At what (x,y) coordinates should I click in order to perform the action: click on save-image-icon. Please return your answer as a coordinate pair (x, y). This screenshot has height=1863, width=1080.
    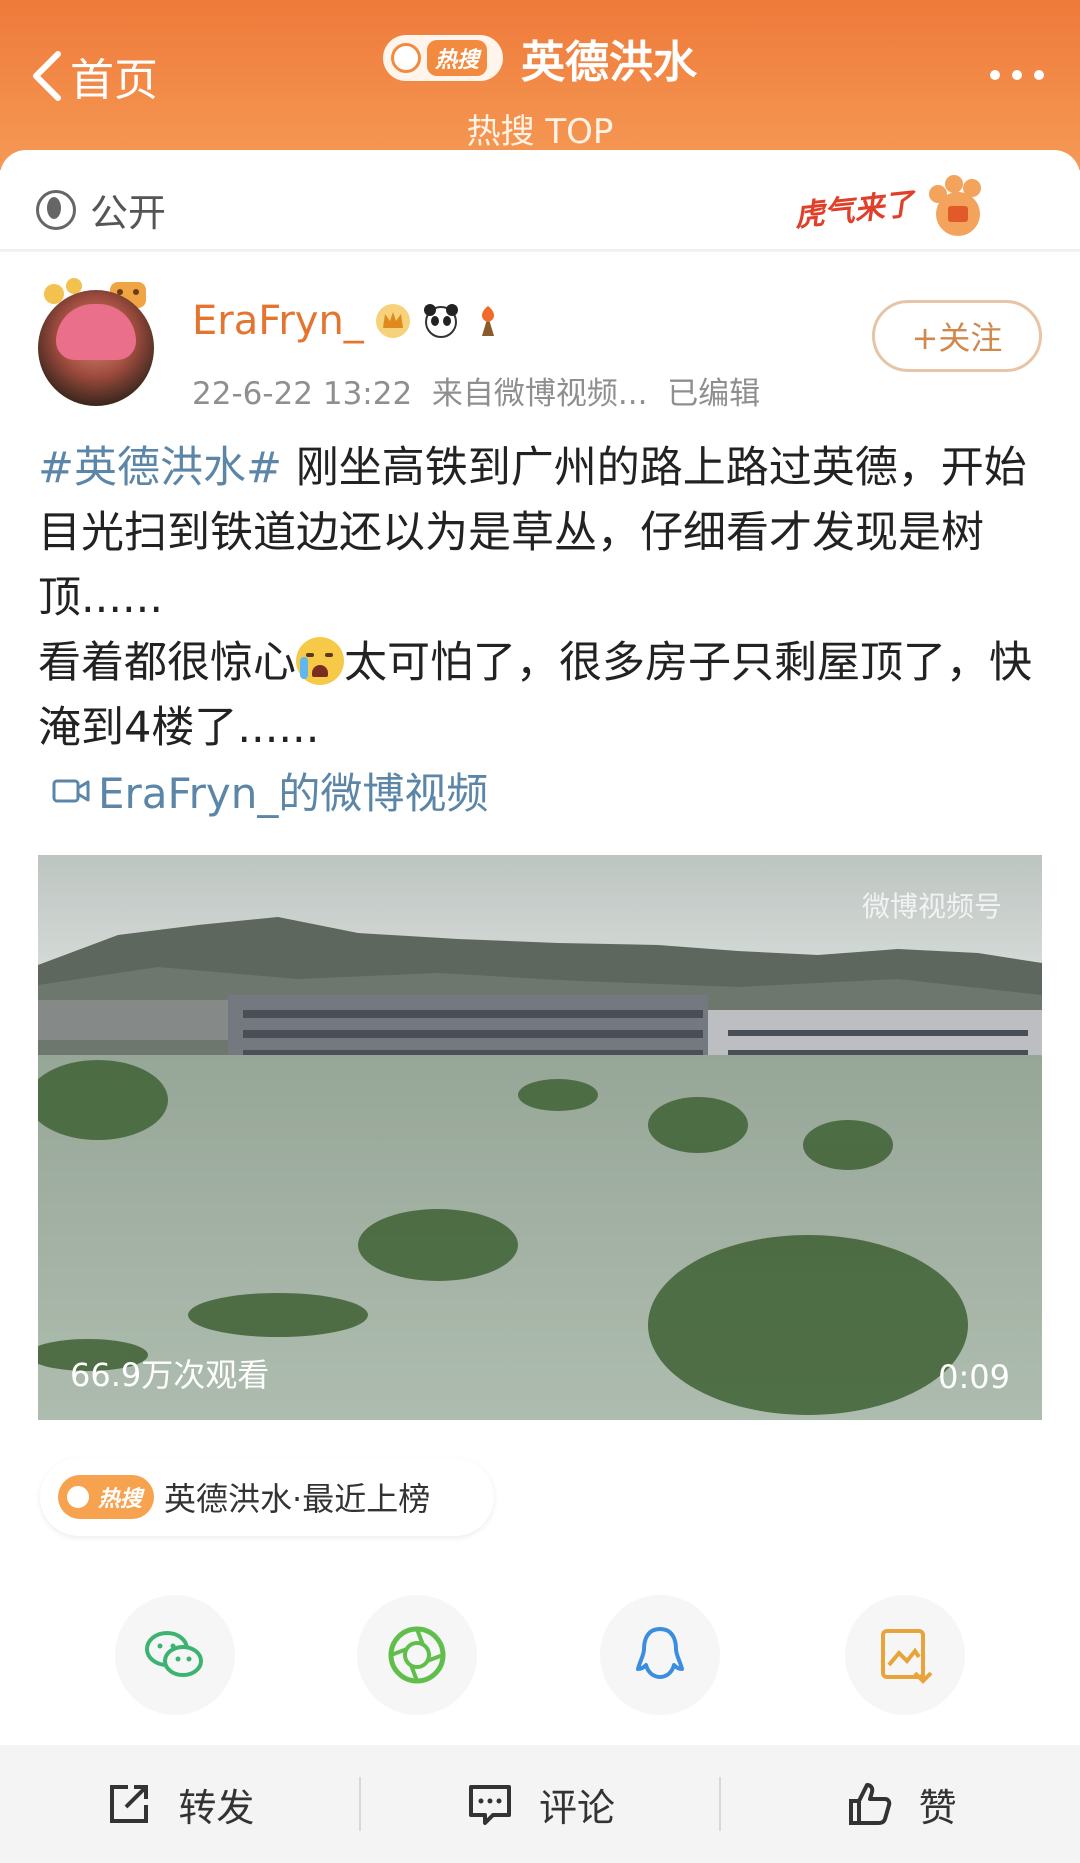
    Looking at the image, I should click on (907, 1656).